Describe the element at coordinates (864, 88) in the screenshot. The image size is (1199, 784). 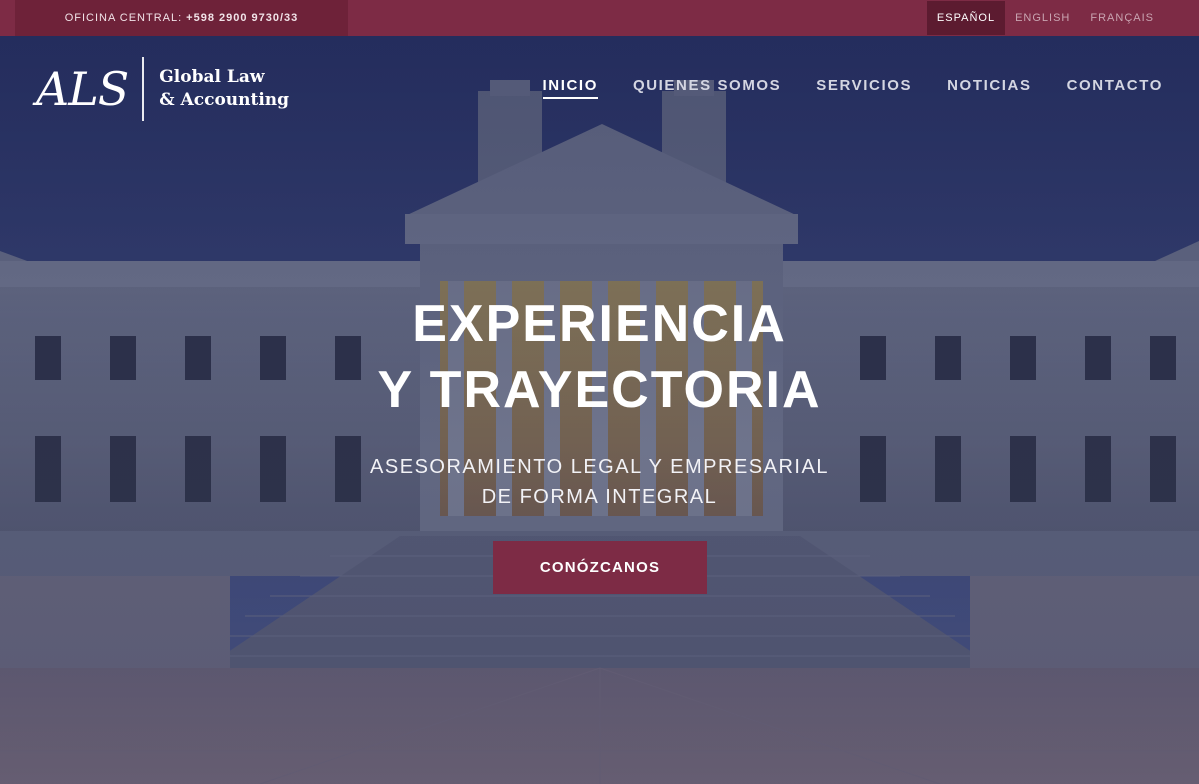
I see `nav-servicios: SERVICIOS` at that location.